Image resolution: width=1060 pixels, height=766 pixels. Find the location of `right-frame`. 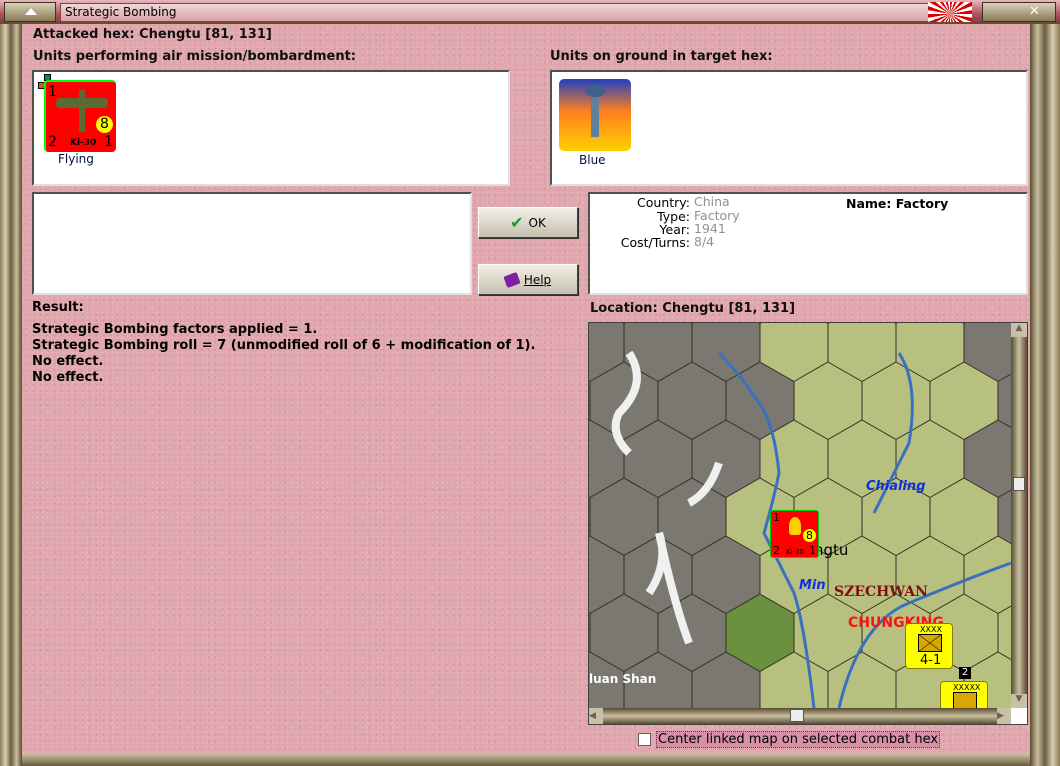

right-frame is located at coordinates (1045, 395).